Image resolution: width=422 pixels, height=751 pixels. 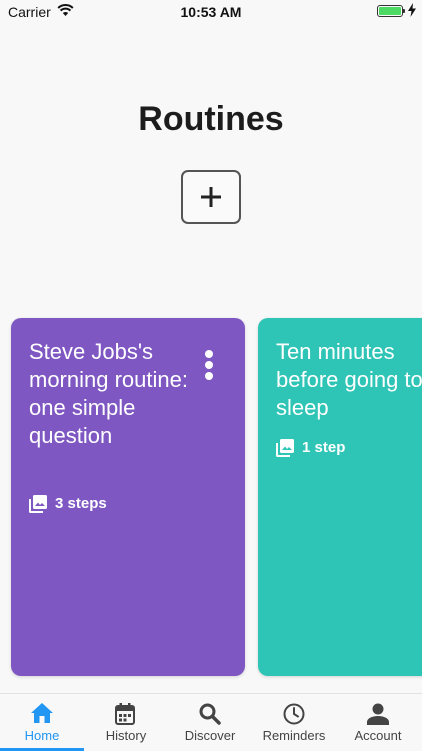 I want to click on tab-reminders: Reminders, so click(x=294, y=722).